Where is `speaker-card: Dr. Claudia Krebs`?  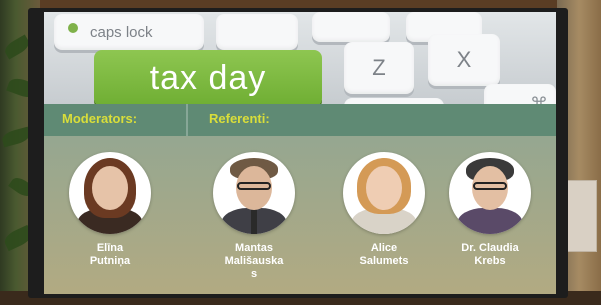
speaker-card: Dr. Claudia Krebs is located at coordinates (490, 210).